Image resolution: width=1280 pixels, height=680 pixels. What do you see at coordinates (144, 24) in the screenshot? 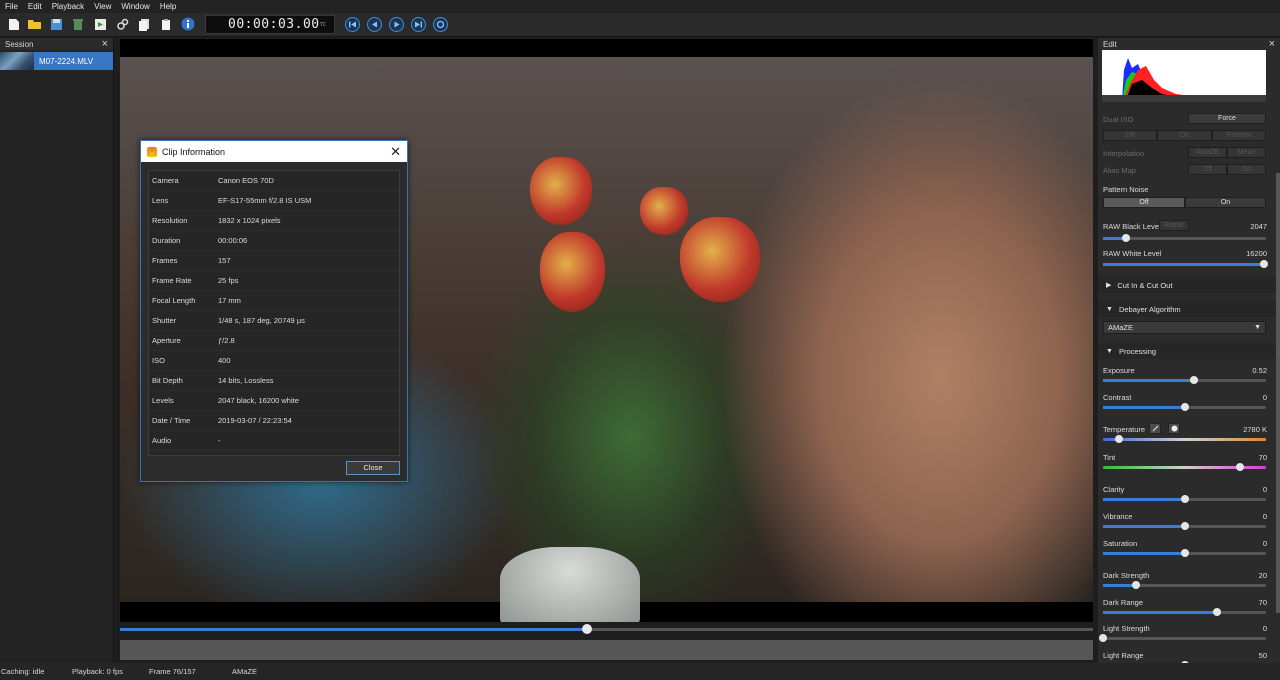
I see `copy-receipt-icon` at bounding box center [144, 24].